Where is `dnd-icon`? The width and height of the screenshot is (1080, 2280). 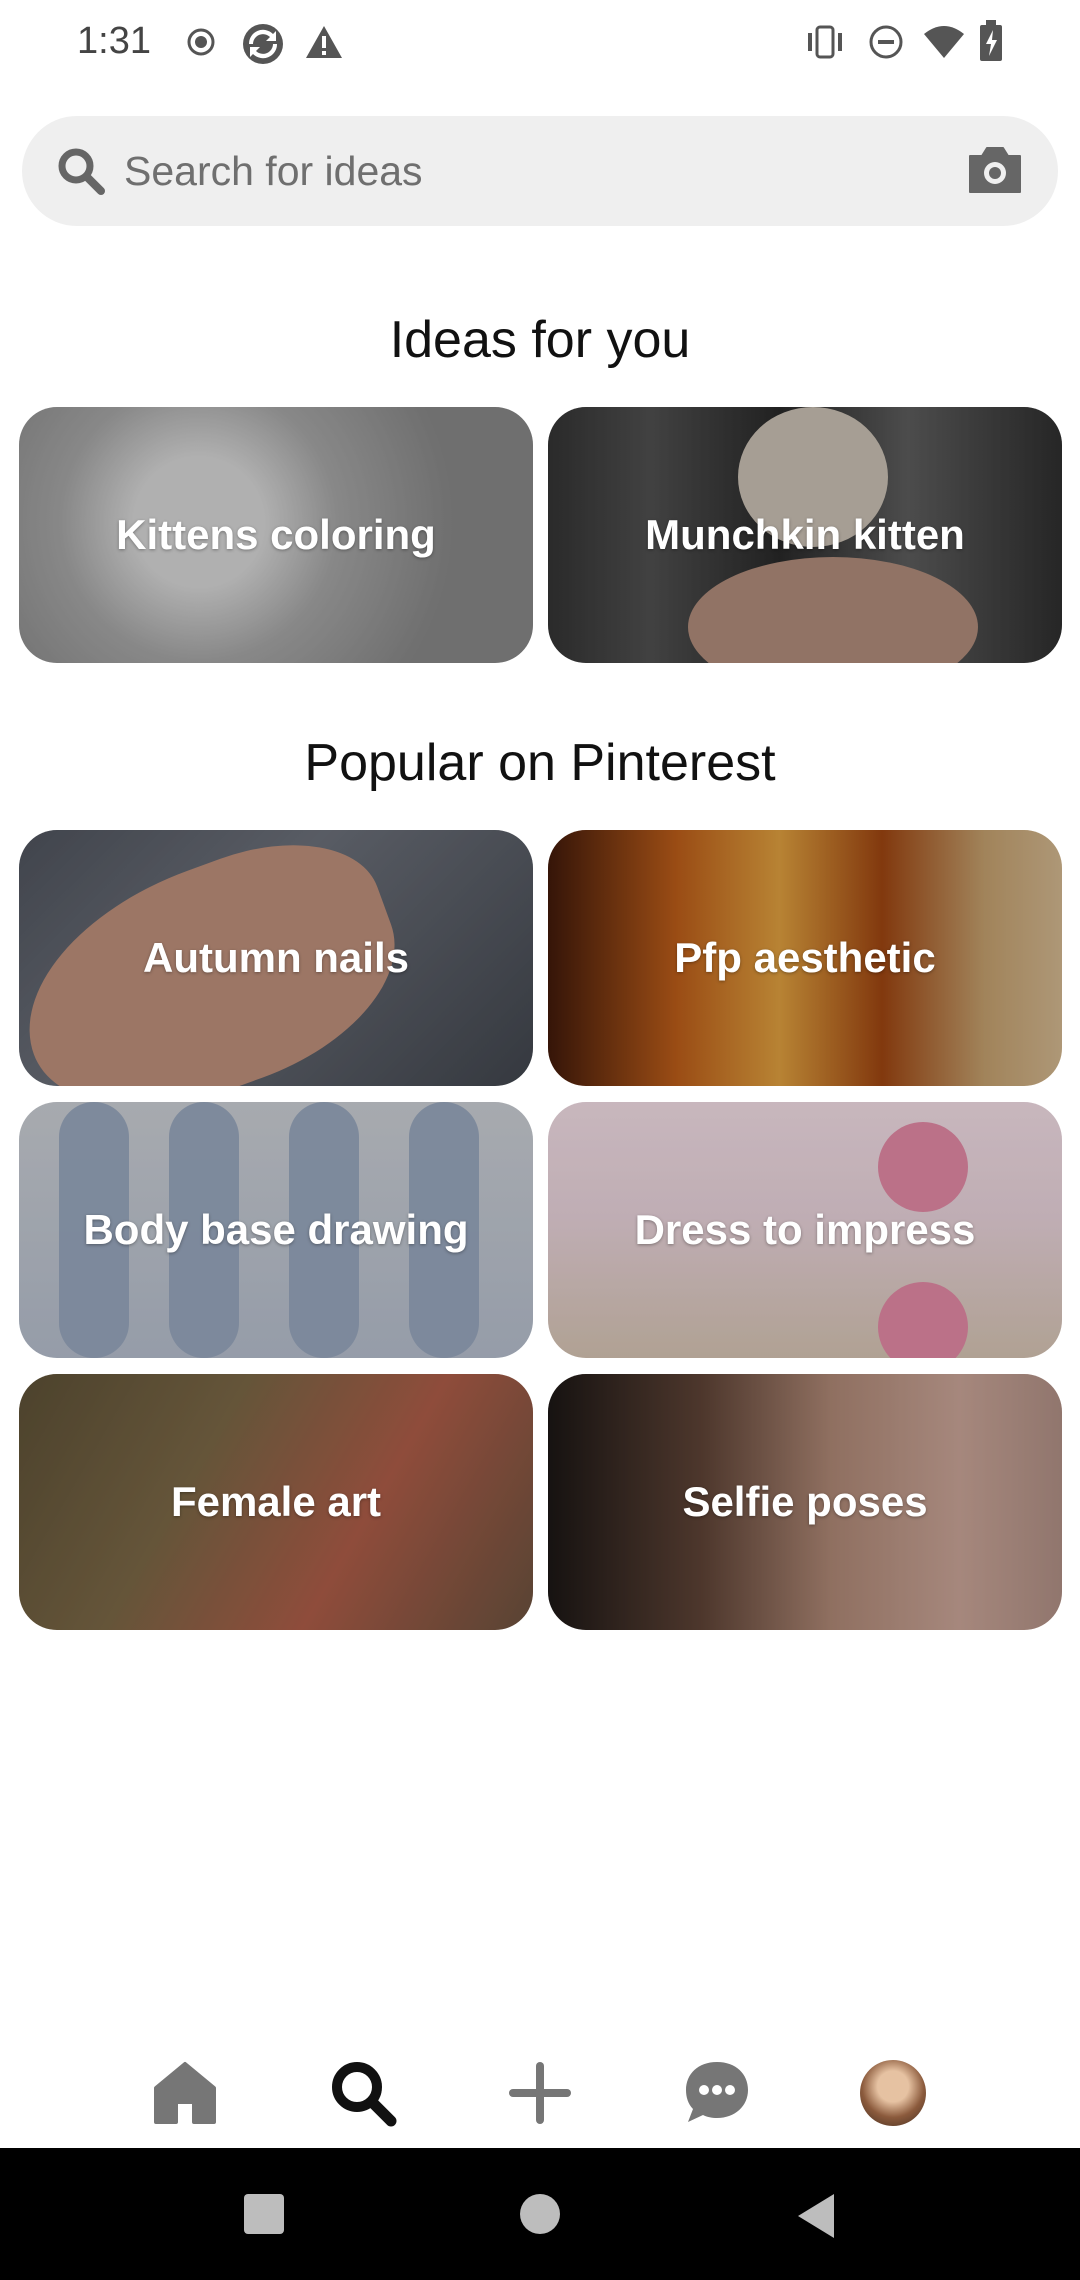
dnd-icon is located at coordinates (886, 42).